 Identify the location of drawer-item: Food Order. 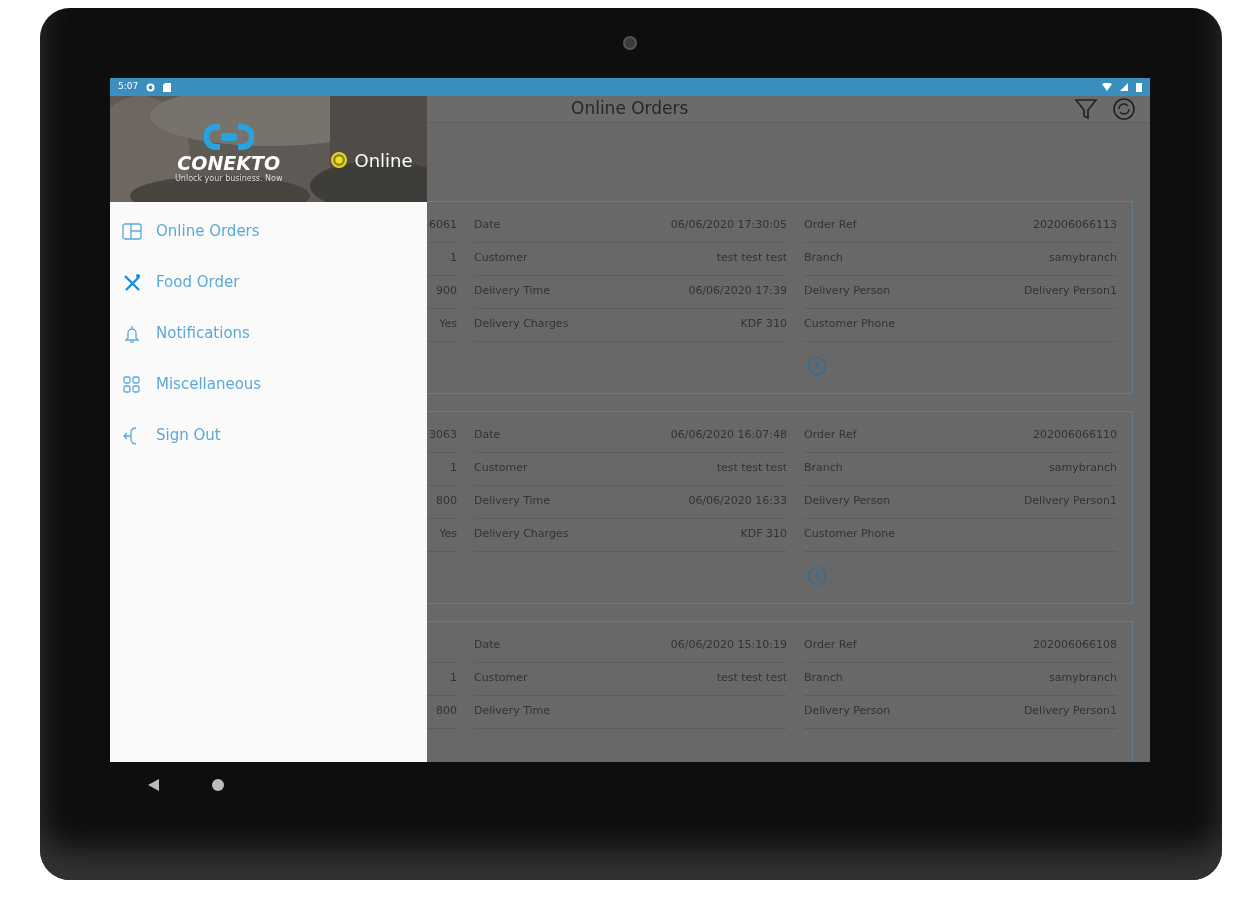
(268, 282).